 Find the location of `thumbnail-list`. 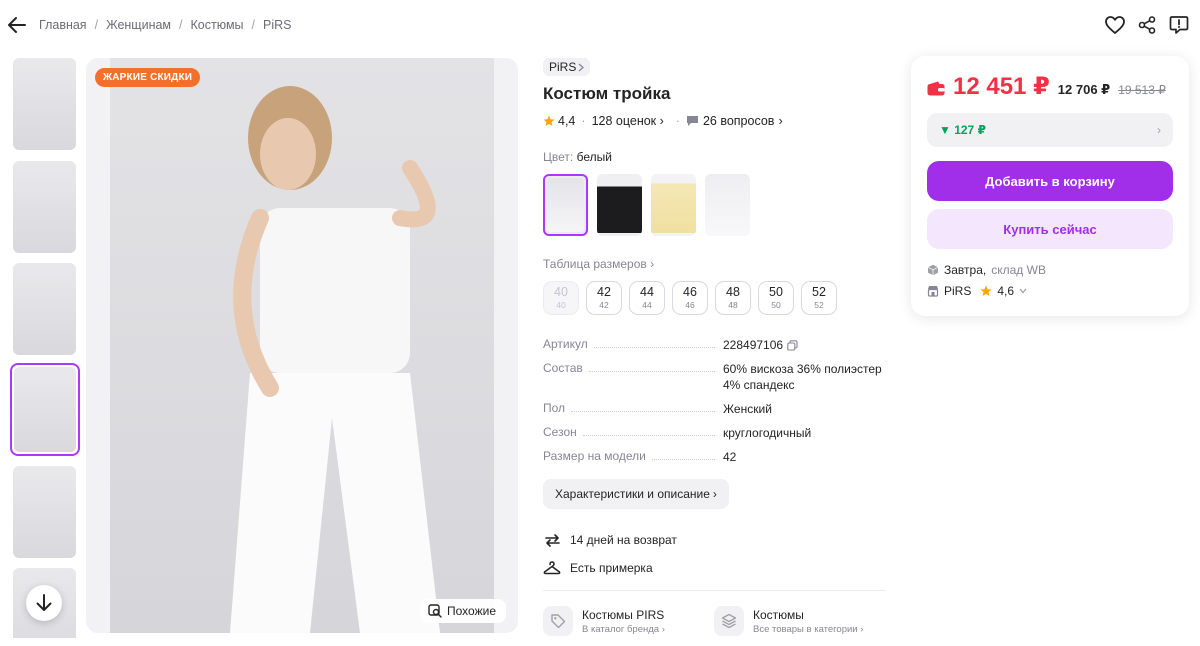

thumbnail-list is located at coordinates (45, 348).